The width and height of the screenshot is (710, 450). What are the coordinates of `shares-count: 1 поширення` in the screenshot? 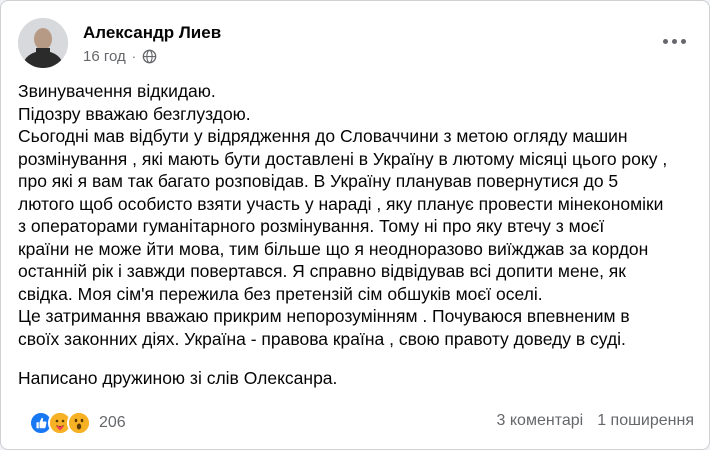 It's located at (645, 421).